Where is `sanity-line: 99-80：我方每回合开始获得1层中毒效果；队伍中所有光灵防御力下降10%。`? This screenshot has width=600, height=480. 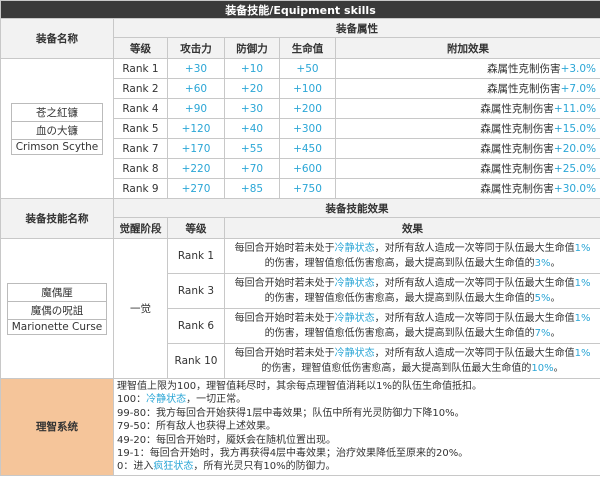
sanity-line: 99-80：我方每回合开始获得1层中毒效果；队伍中所有光灵防御力下降10%。 is located at coordinates (291, 413).